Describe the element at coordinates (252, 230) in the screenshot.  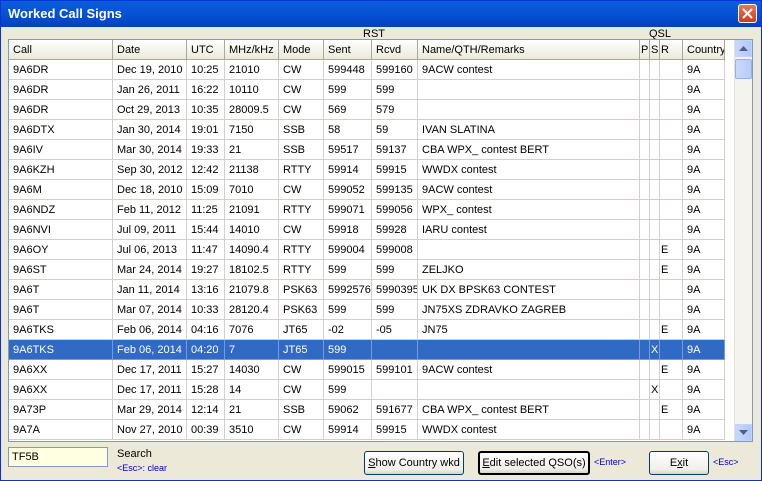
I see `cell-freq: 14010` at that location.